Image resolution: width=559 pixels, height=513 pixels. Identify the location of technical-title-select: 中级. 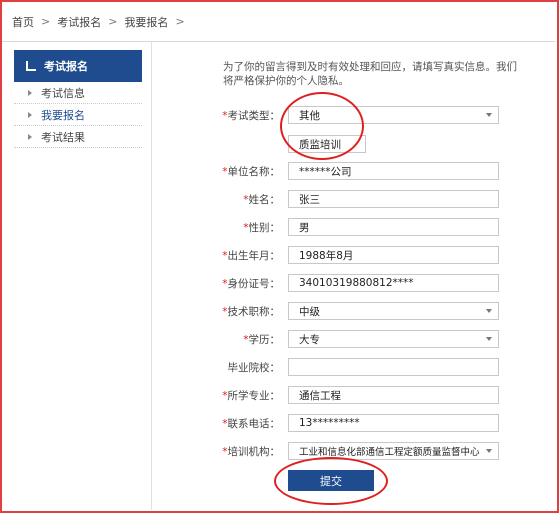
(393, 311).